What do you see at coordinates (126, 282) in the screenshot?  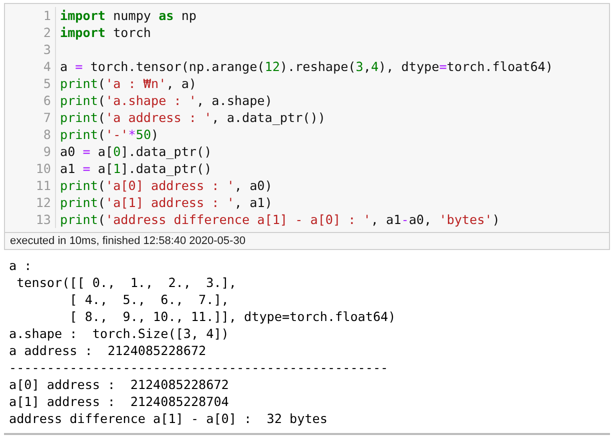 I see `output-line: tensor([[ 0., 1., 2., 3.],` at bounding box center [126, 282].